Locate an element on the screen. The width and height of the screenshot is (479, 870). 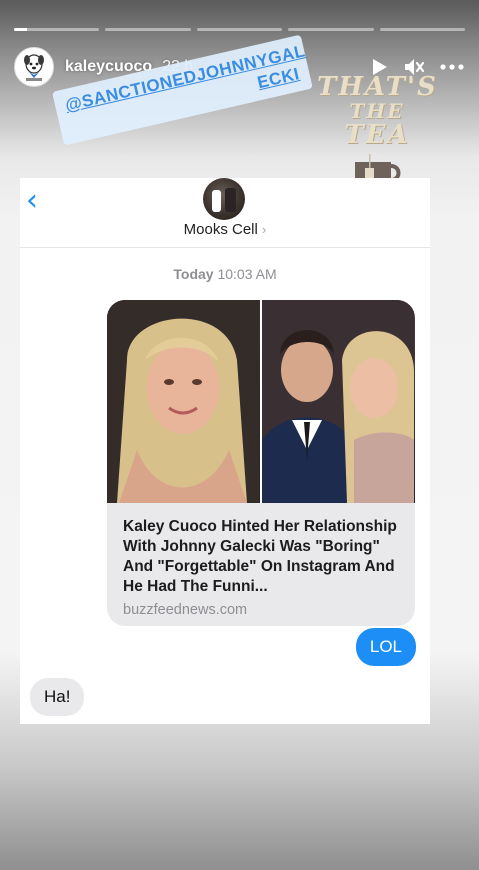
progress-fill is located at coordinates (20, 29).